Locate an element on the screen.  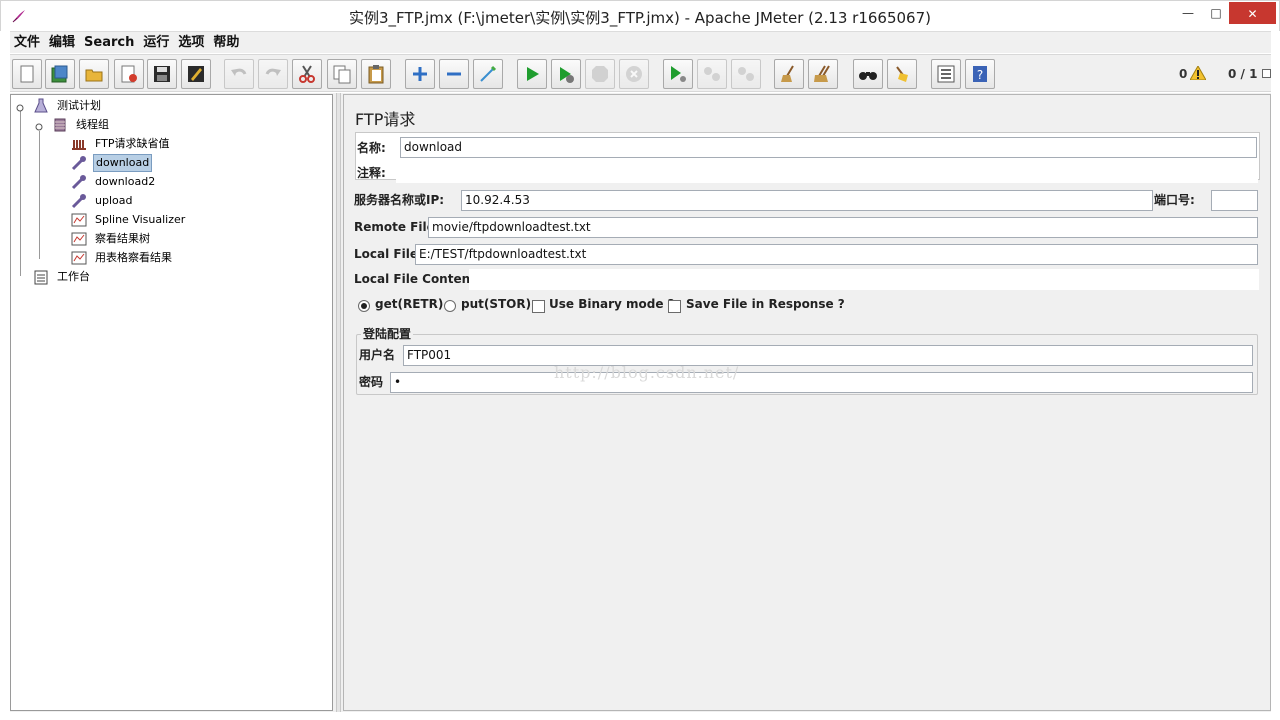
remote-start-icon is located at coordinates (678, 74).